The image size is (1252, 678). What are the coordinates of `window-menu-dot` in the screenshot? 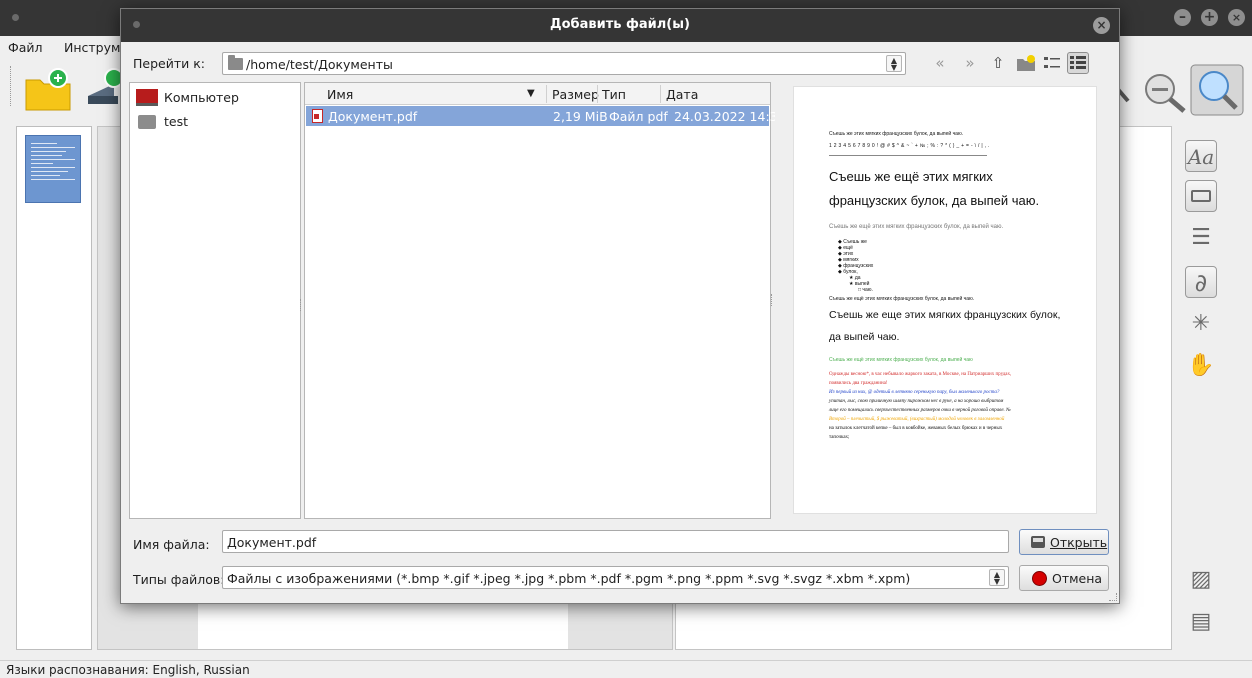 It's located at (15, 17).